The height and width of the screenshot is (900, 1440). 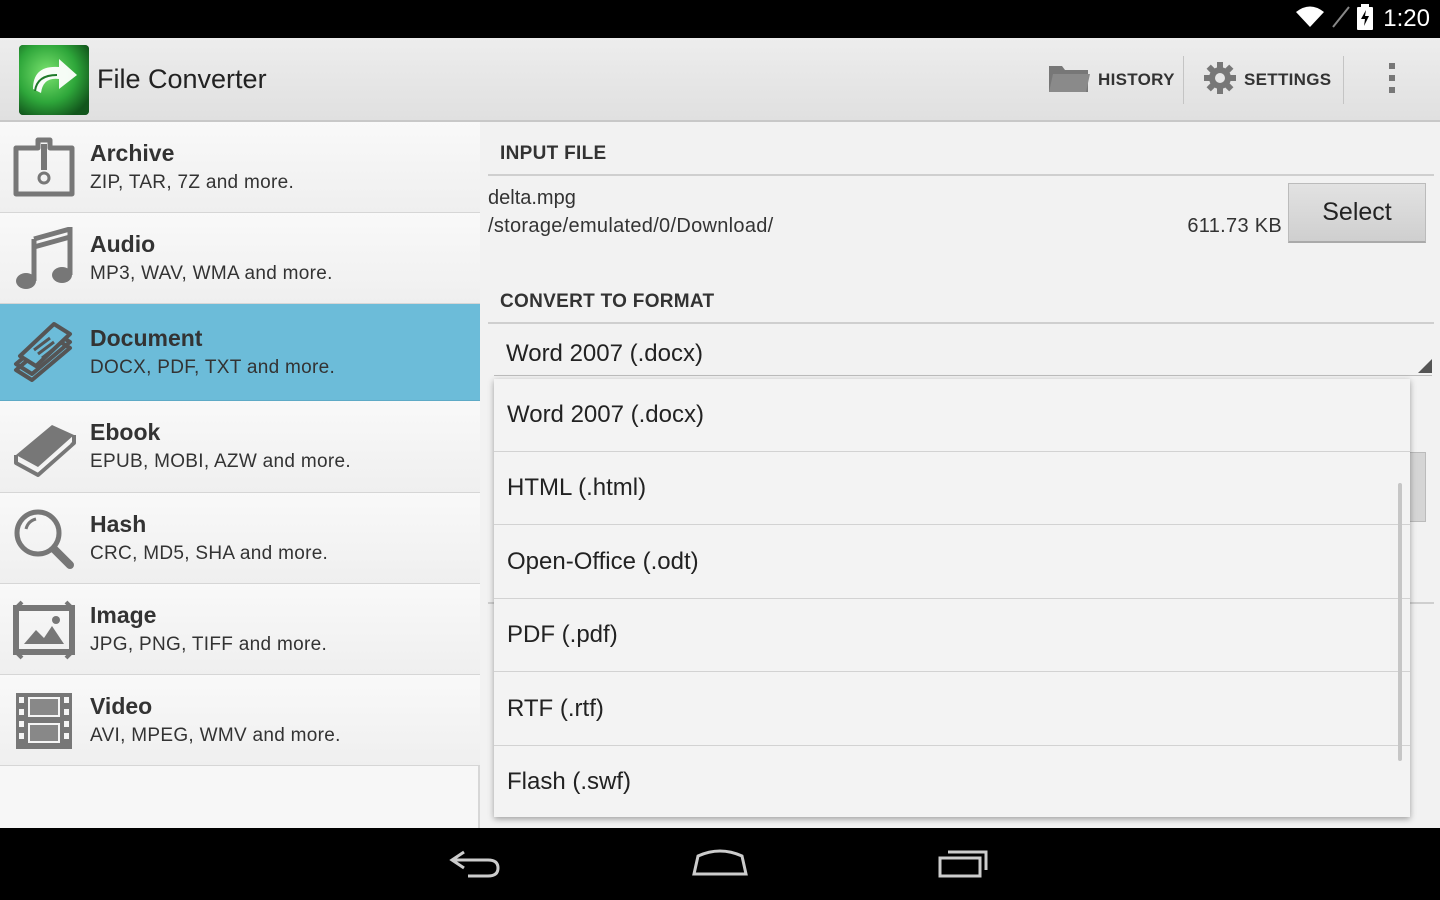 What do you see at coordinates (209, 553) in the screenshot?
I see `sidebar-item-subtitle: CRC, MD5, SHA and more.` at bounding box center [209, 553].